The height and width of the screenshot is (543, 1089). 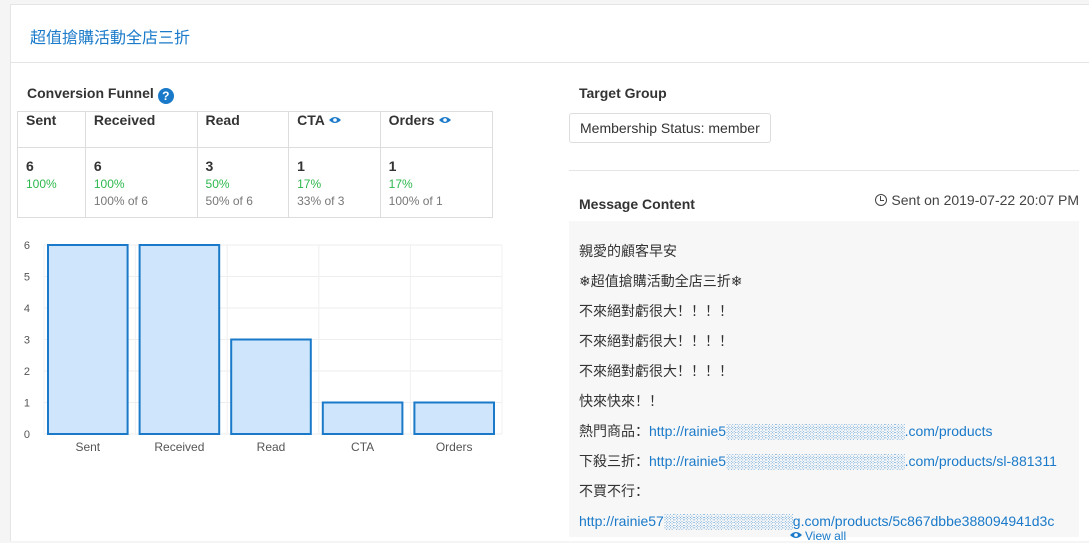 I want to click on card-header: 超值搶購活動全店三折, so click(x=550, y=34).